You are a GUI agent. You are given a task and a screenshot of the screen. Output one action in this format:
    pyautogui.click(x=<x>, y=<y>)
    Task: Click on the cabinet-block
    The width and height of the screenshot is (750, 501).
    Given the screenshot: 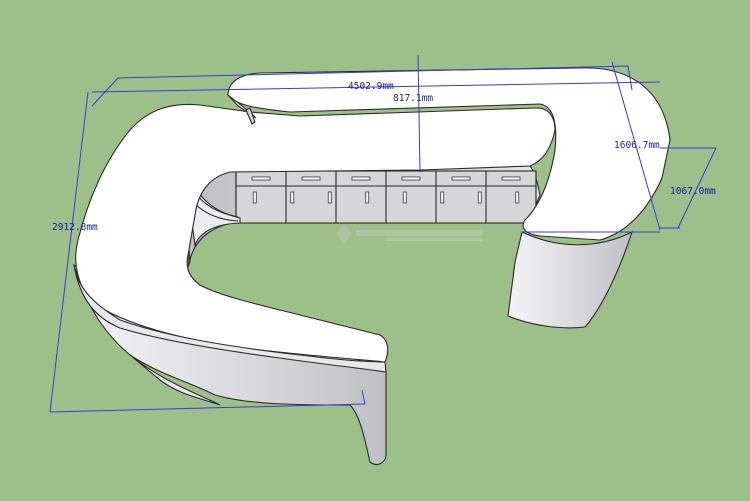 What is the action you would take?
    pyautogui.click(x=386, y=197)
    